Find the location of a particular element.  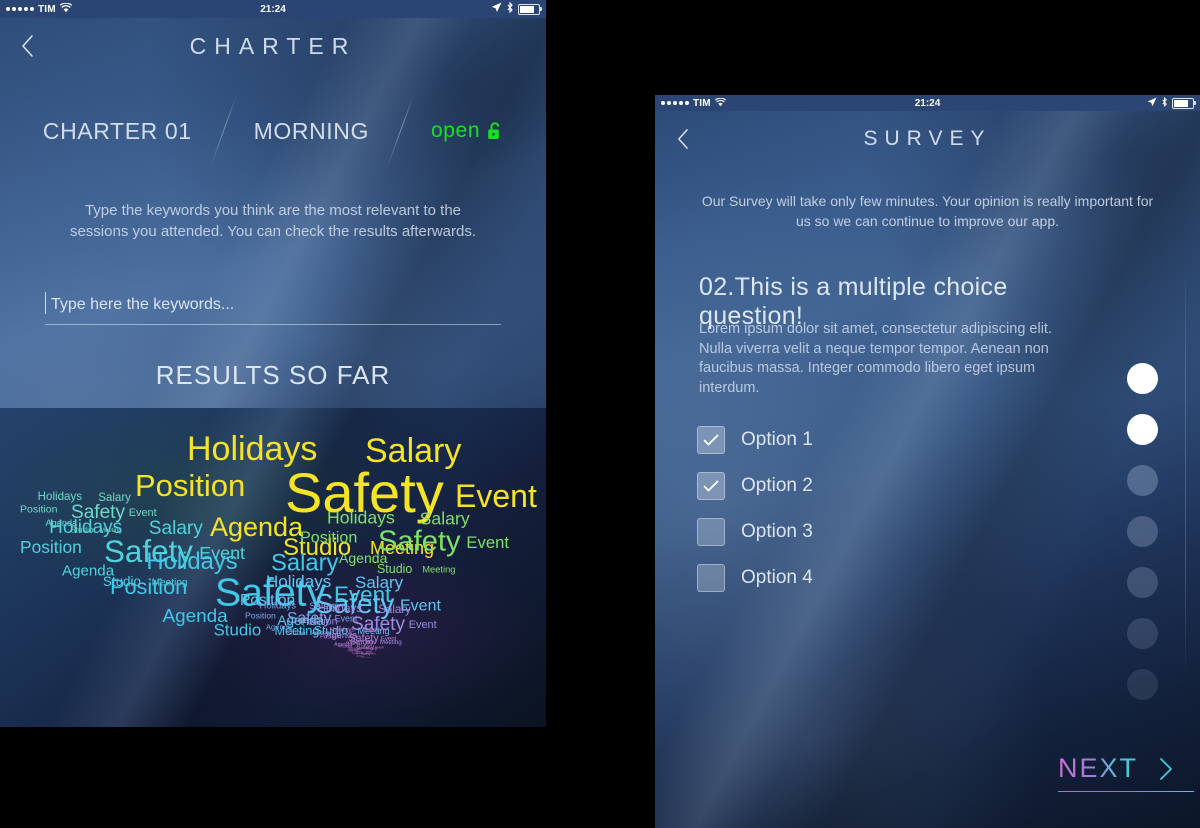

charter-navbar: CHARTER is located at coordinates (273, 46).